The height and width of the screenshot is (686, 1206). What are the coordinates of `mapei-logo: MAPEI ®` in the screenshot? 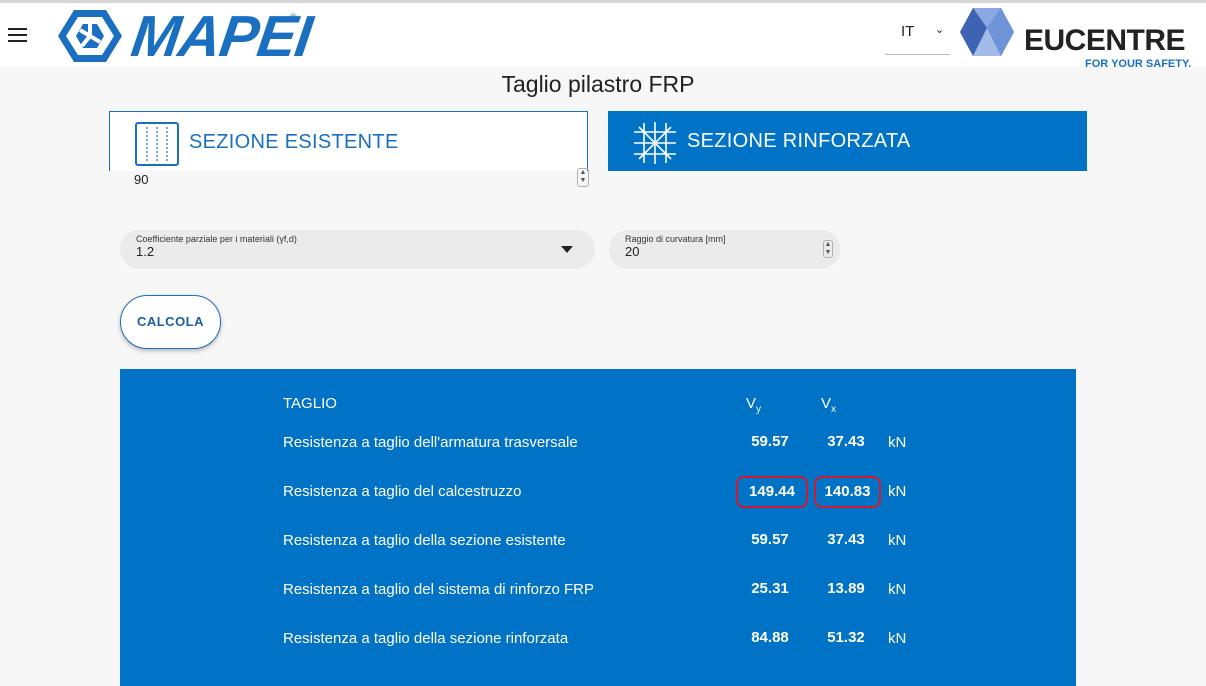 It's located at (186, 36).